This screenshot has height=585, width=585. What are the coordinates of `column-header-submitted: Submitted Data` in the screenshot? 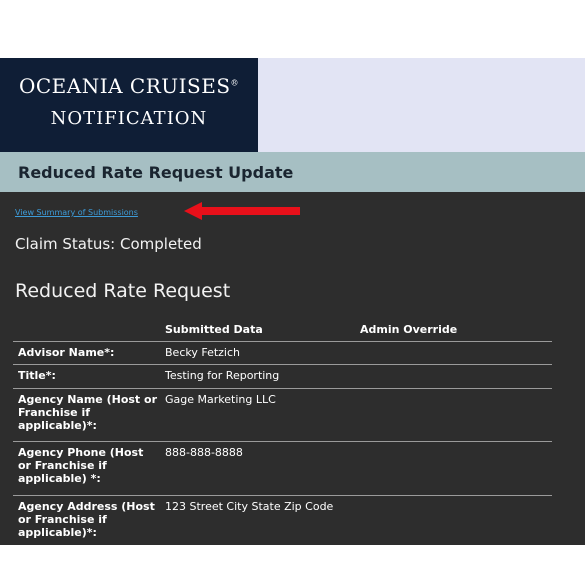 It's located at (214, 329).